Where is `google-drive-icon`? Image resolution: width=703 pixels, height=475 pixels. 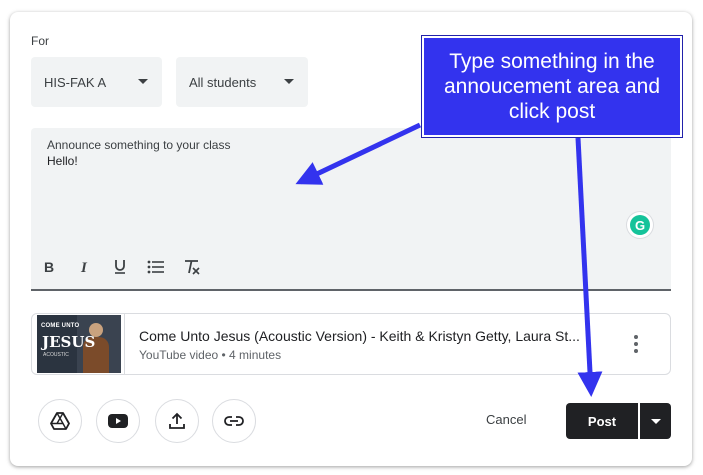
google-drive-icon is located at coordinates (60, 421).